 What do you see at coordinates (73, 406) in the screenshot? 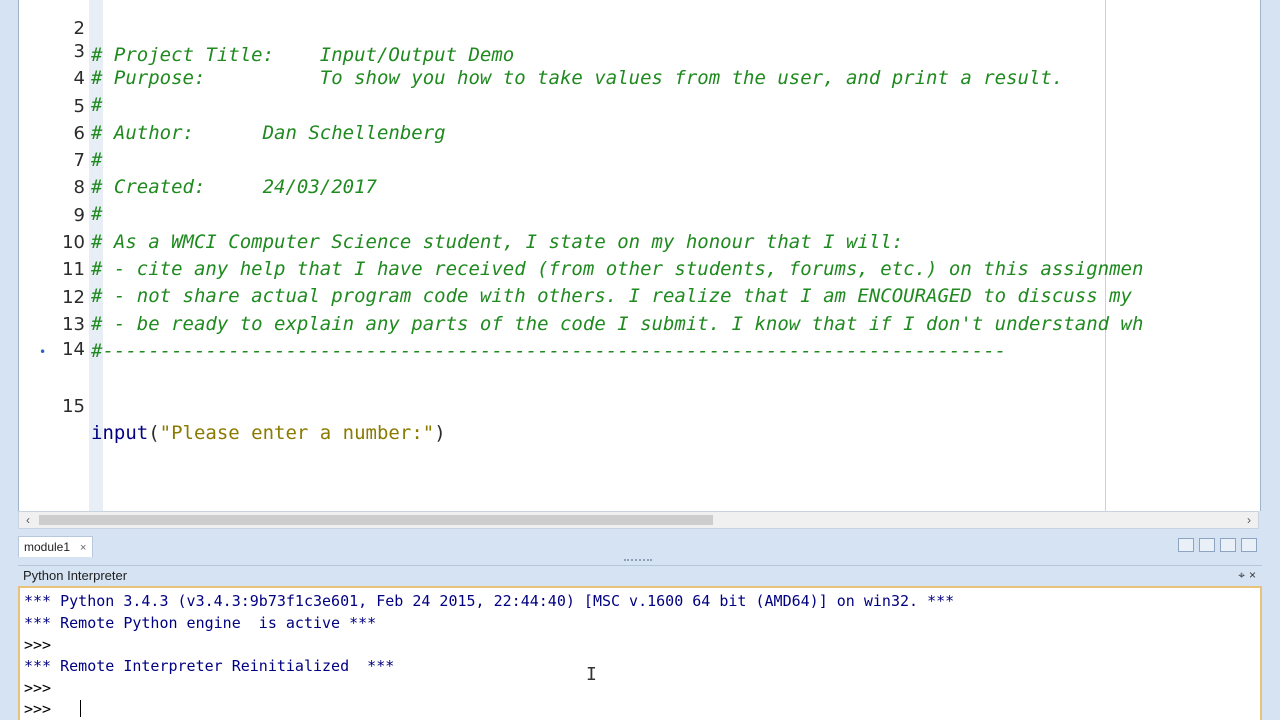
I see `line-number: 15` at bounding box center [73, 406].